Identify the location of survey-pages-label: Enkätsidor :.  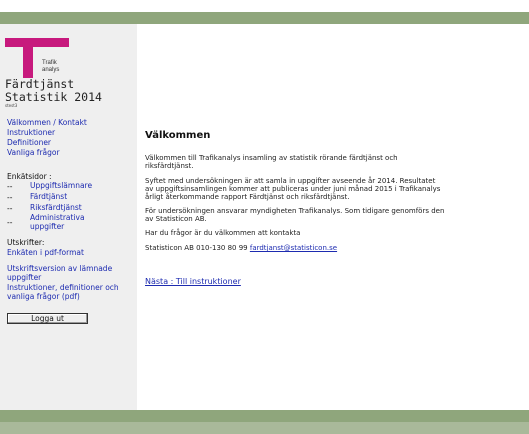
(29, 176).